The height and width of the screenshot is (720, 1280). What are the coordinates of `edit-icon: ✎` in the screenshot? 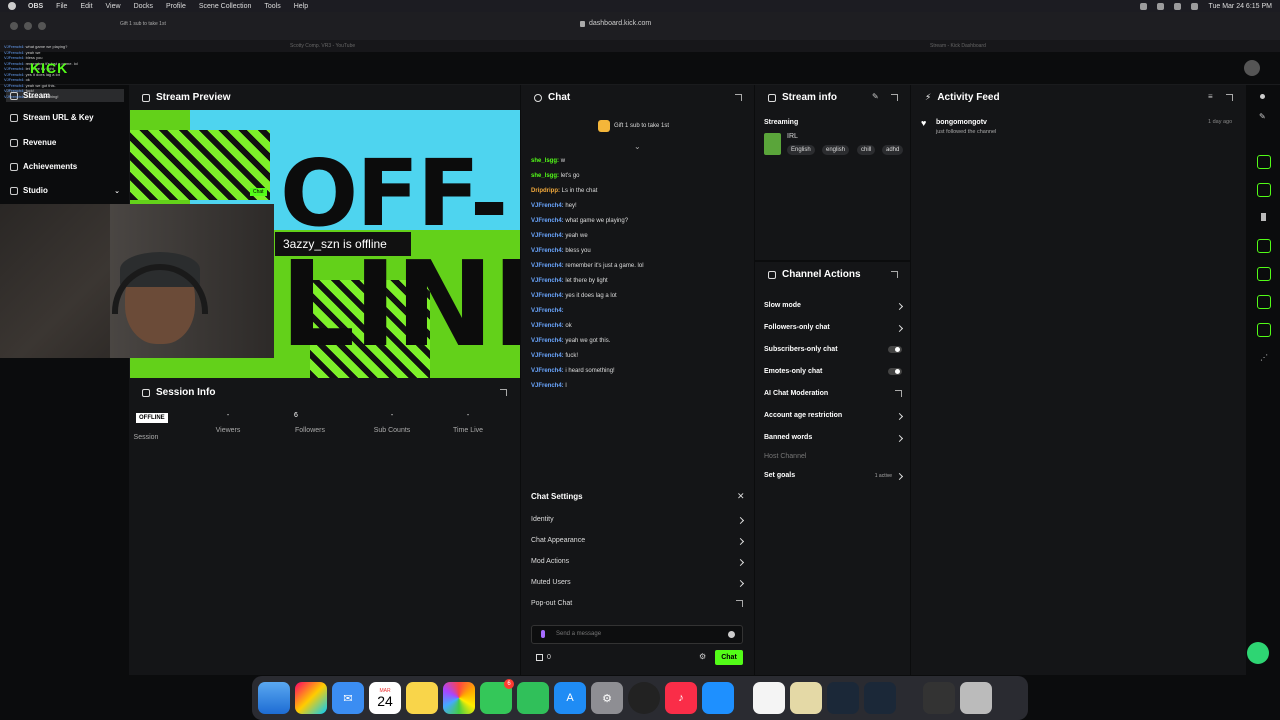 It's located at (875, 96).